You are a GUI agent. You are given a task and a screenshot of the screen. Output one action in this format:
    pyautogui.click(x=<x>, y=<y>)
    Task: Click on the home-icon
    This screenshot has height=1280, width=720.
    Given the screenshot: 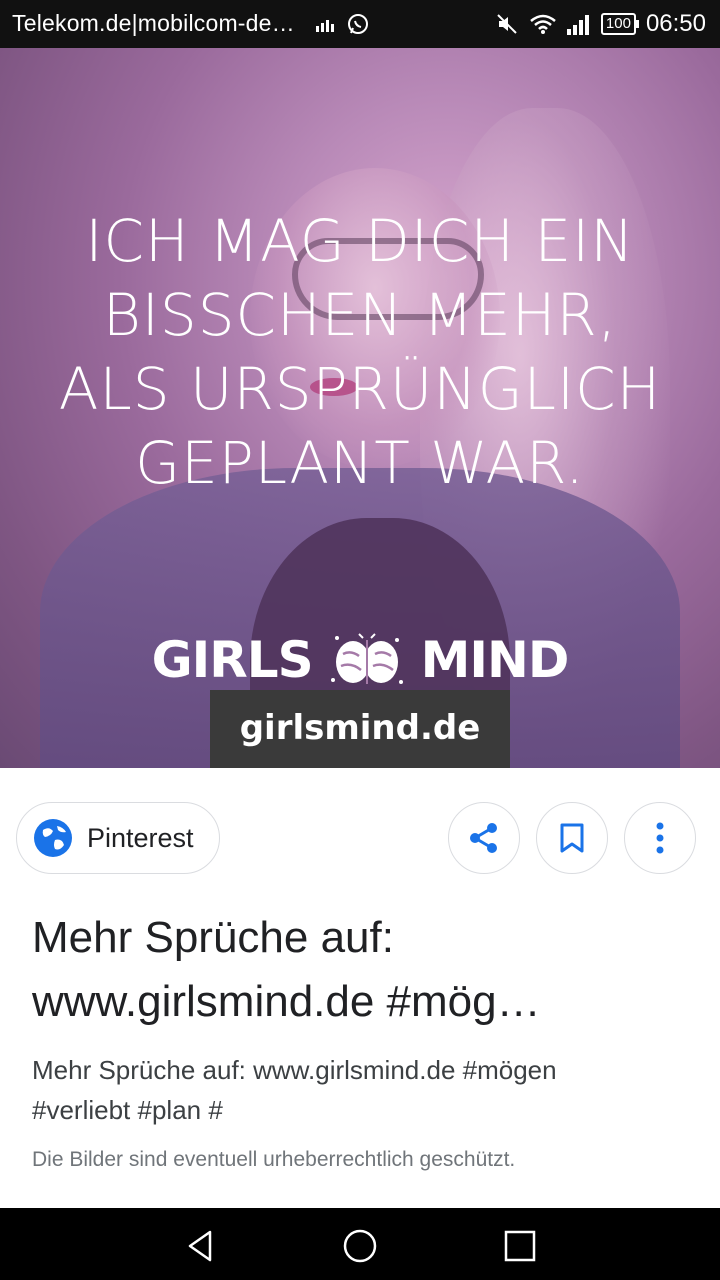 What is the action you would take?
    pyautogui.click(x=360, y=1246)
    